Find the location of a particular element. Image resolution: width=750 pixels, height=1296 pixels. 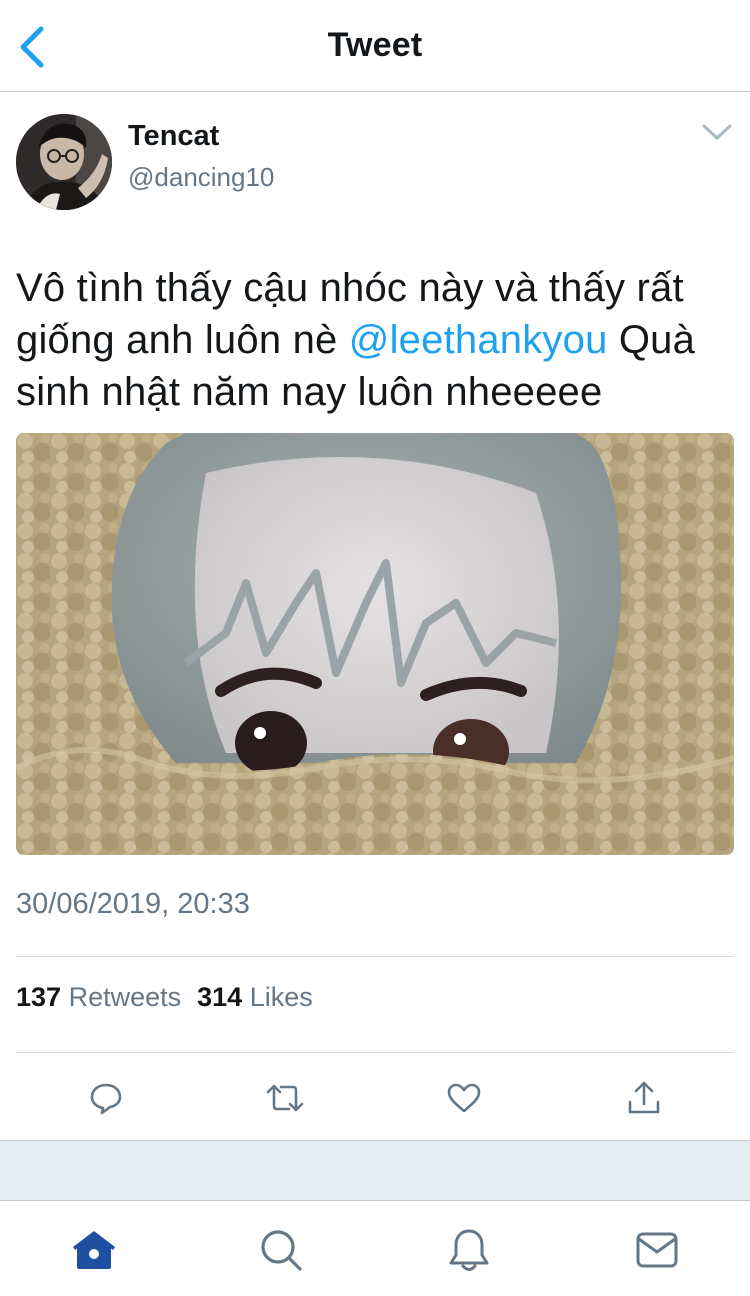

likes-label: Likes is located at coordinates (281, 997).